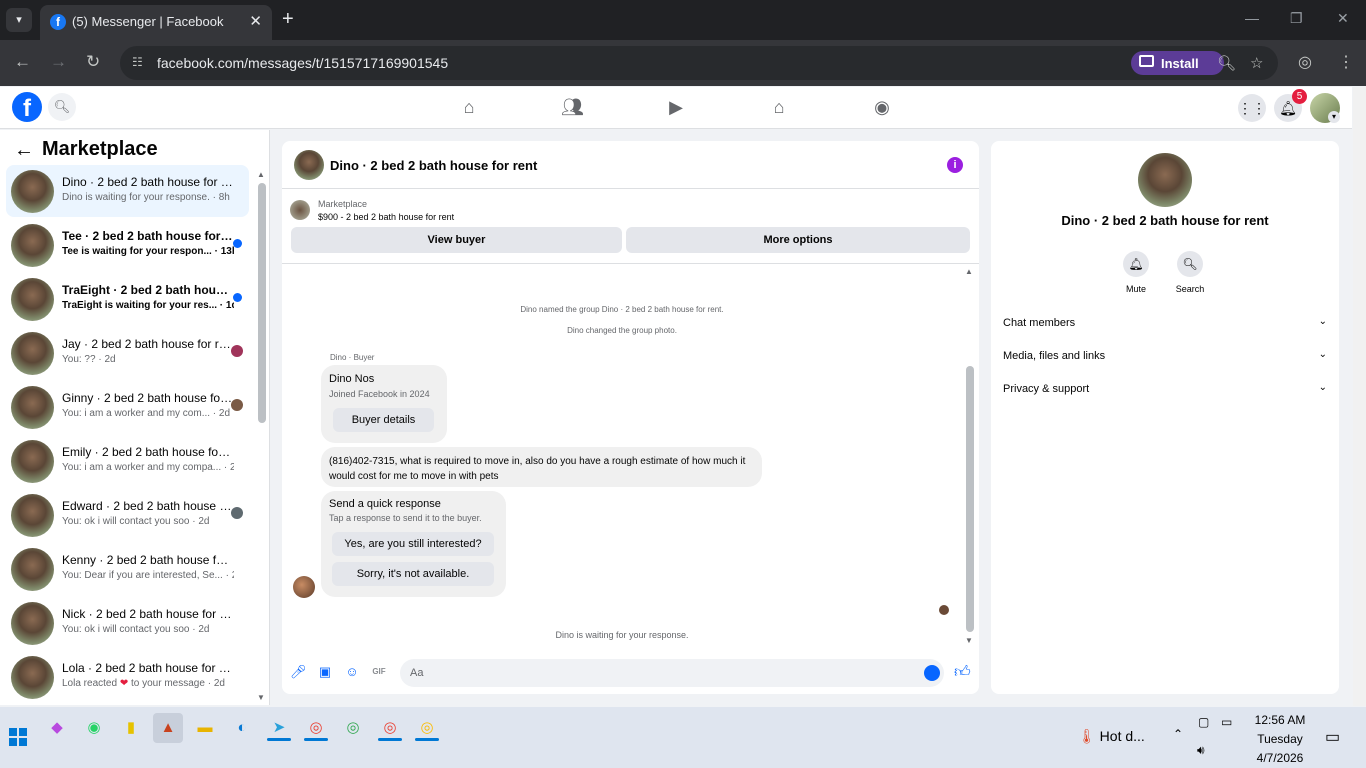 This screenshot has width=1366, height=768. I want to click on emoji-icon, so click(932, 673).